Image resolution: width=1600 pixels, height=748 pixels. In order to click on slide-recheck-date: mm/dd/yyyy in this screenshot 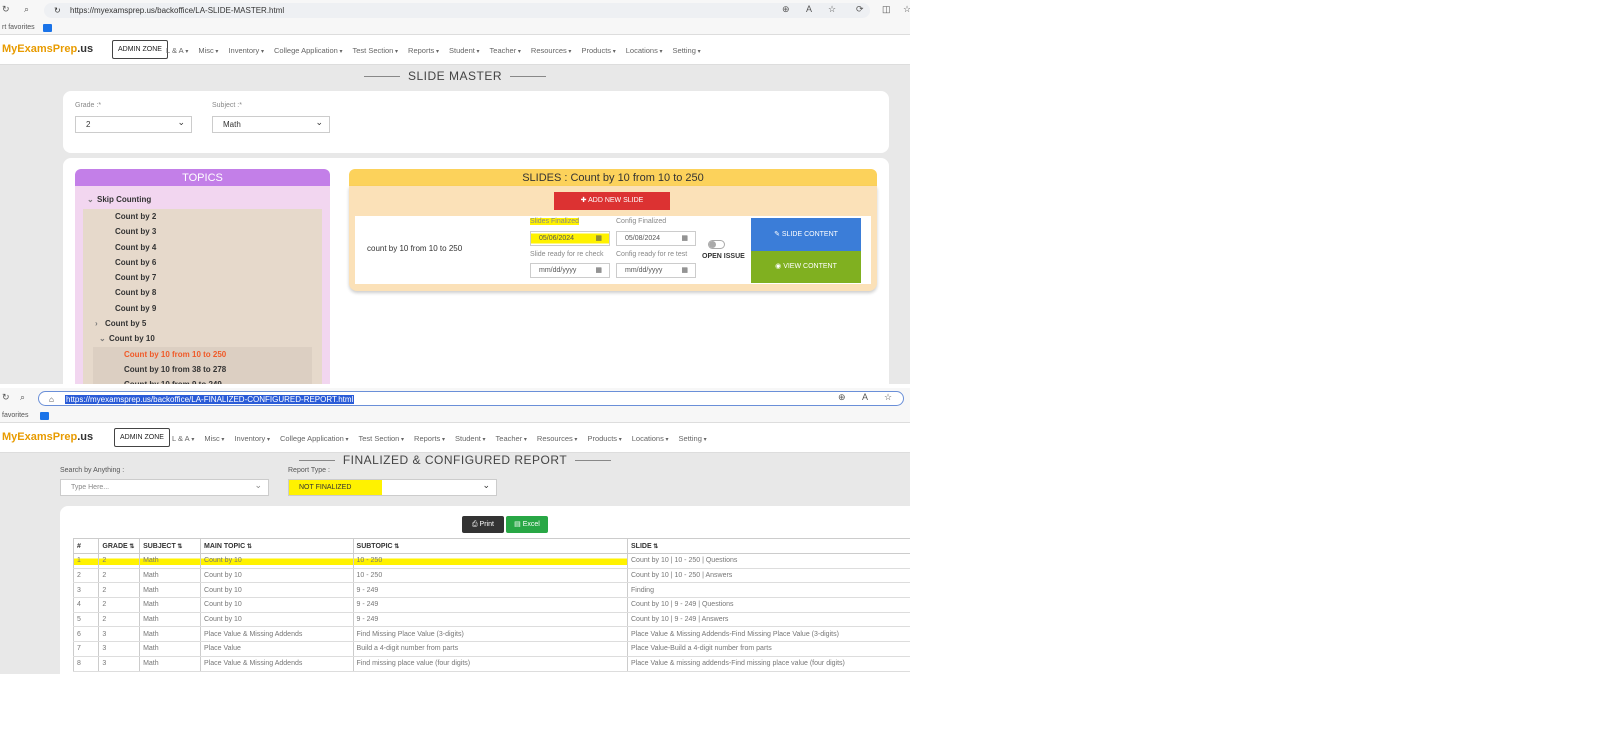, I will do `click(570, 270)`.